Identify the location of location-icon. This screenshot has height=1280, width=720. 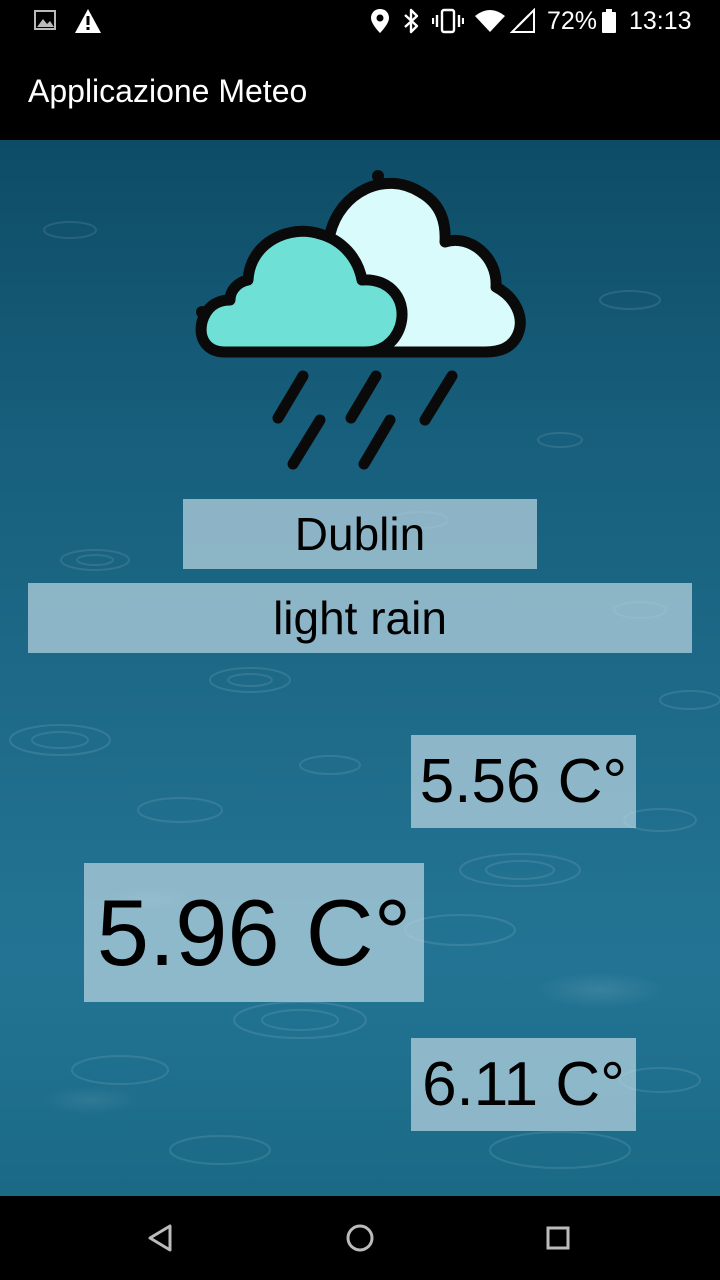
(380, 21).